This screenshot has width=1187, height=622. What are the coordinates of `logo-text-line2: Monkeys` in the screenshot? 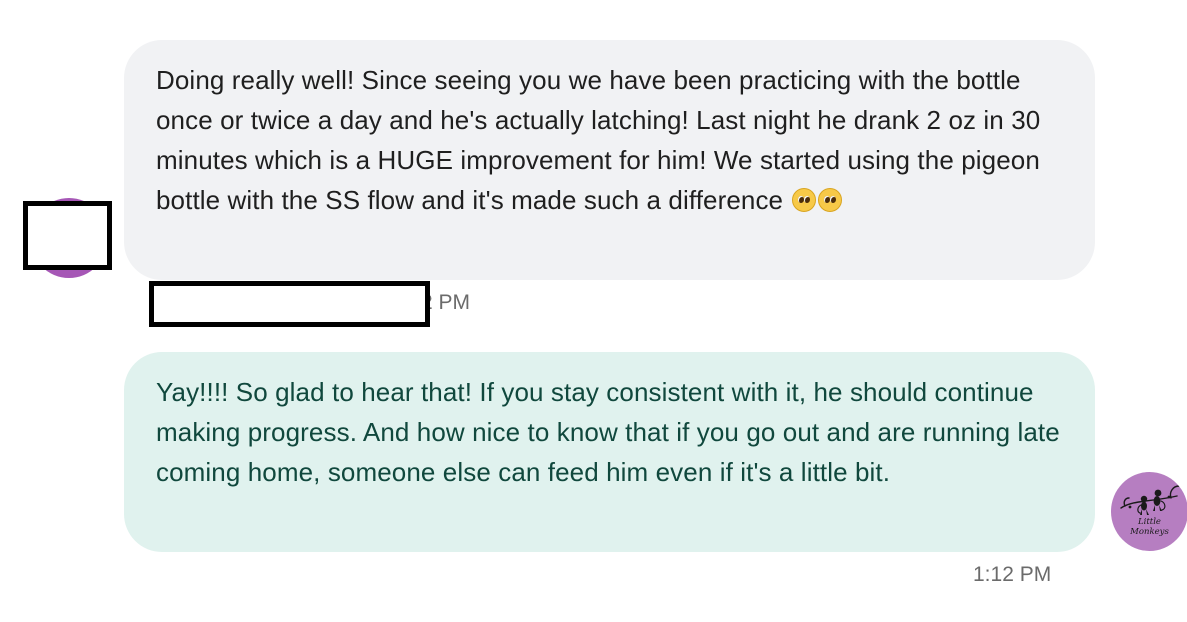 It's located at (1149, 532).